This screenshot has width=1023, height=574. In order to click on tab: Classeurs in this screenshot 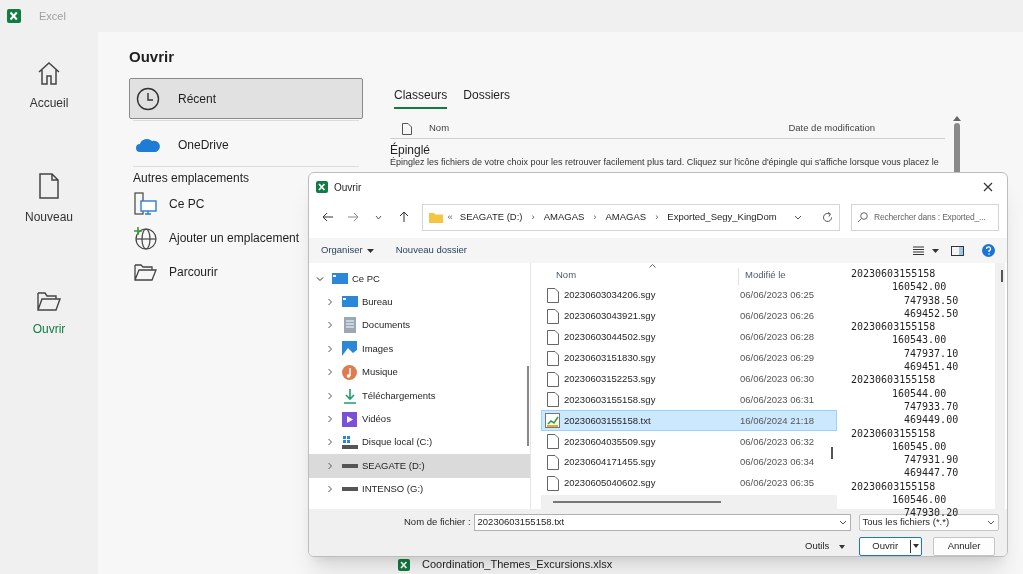, I will do `click(421, 97)`.